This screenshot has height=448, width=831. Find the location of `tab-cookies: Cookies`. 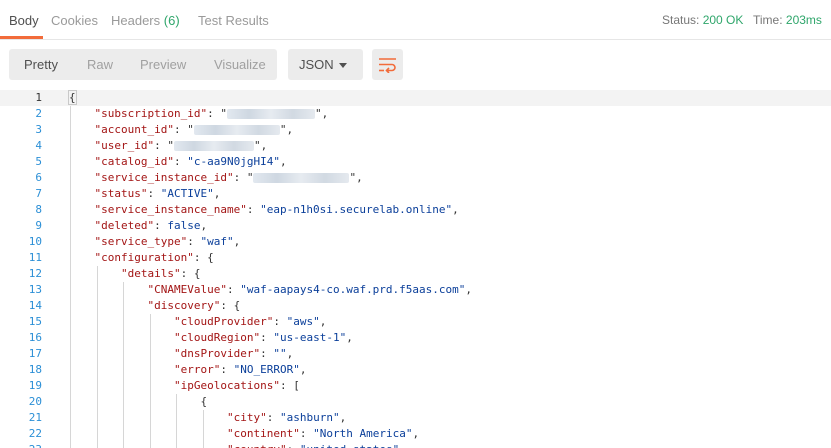

tab-cookies: Cookies is located at coordinates (74, 20).